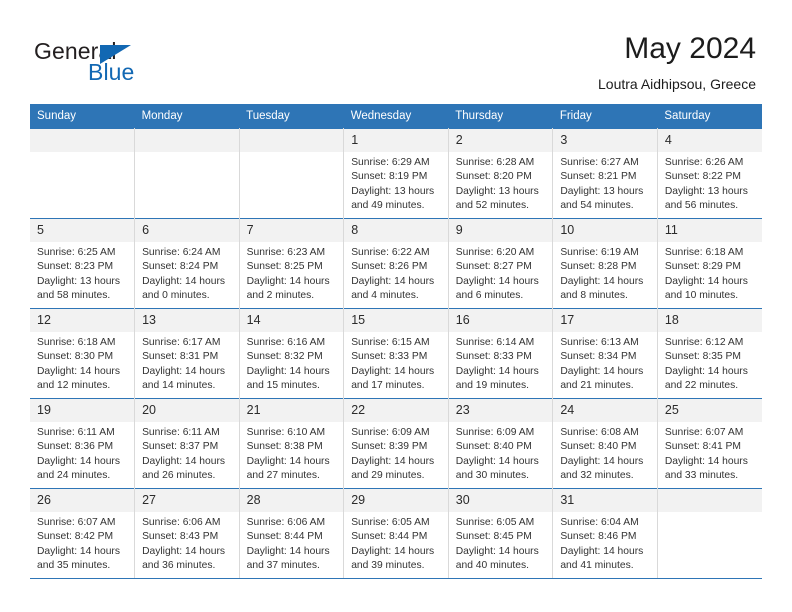 Image resolution: width=792 pixels, height=612 pixels. I want to click on day-number: 3, so click(605, 140).